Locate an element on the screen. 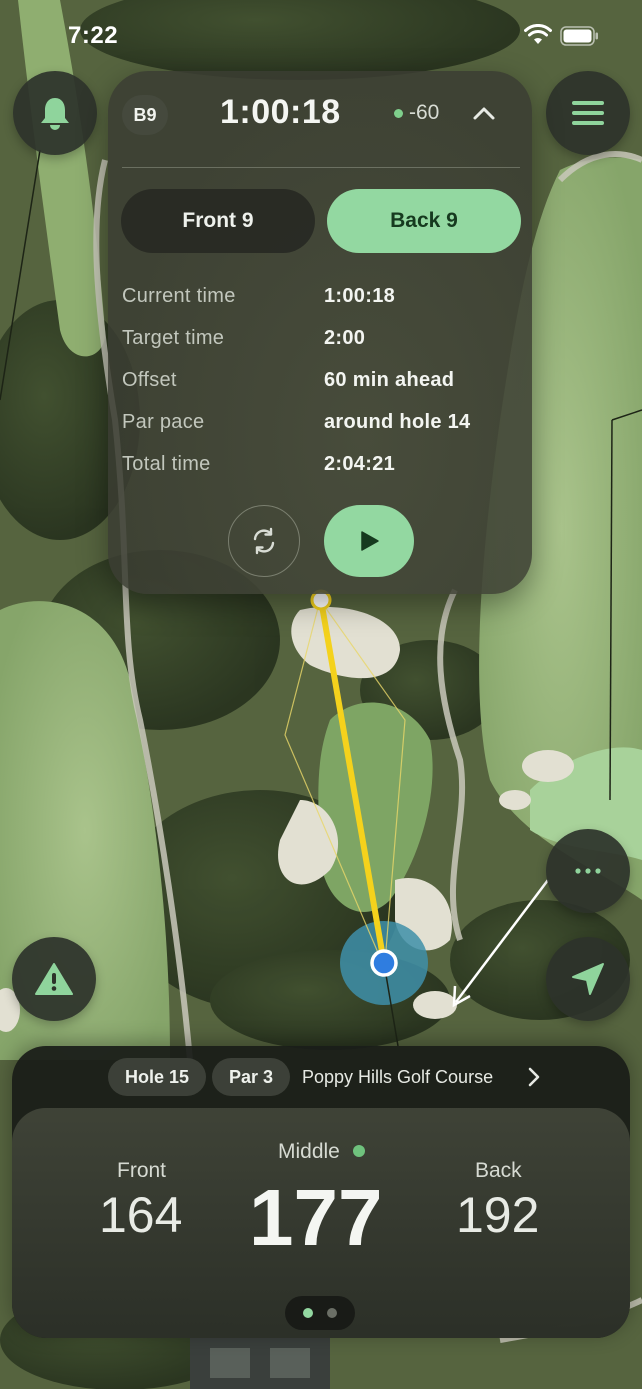 This screenshot has width=642, height=1389. ellipsis-icon is located at coordinates (588, 871).